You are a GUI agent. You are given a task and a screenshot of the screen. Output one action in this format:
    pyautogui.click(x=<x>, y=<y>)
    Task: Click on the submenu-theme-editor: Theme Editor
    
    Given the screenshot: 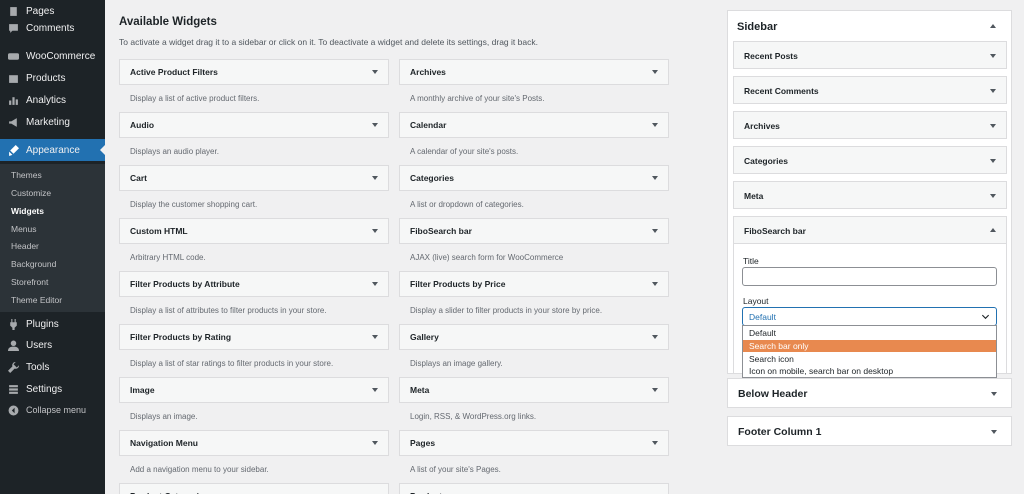 What is the action you would take?
    pyautogui.click(x=36, y=300)
    